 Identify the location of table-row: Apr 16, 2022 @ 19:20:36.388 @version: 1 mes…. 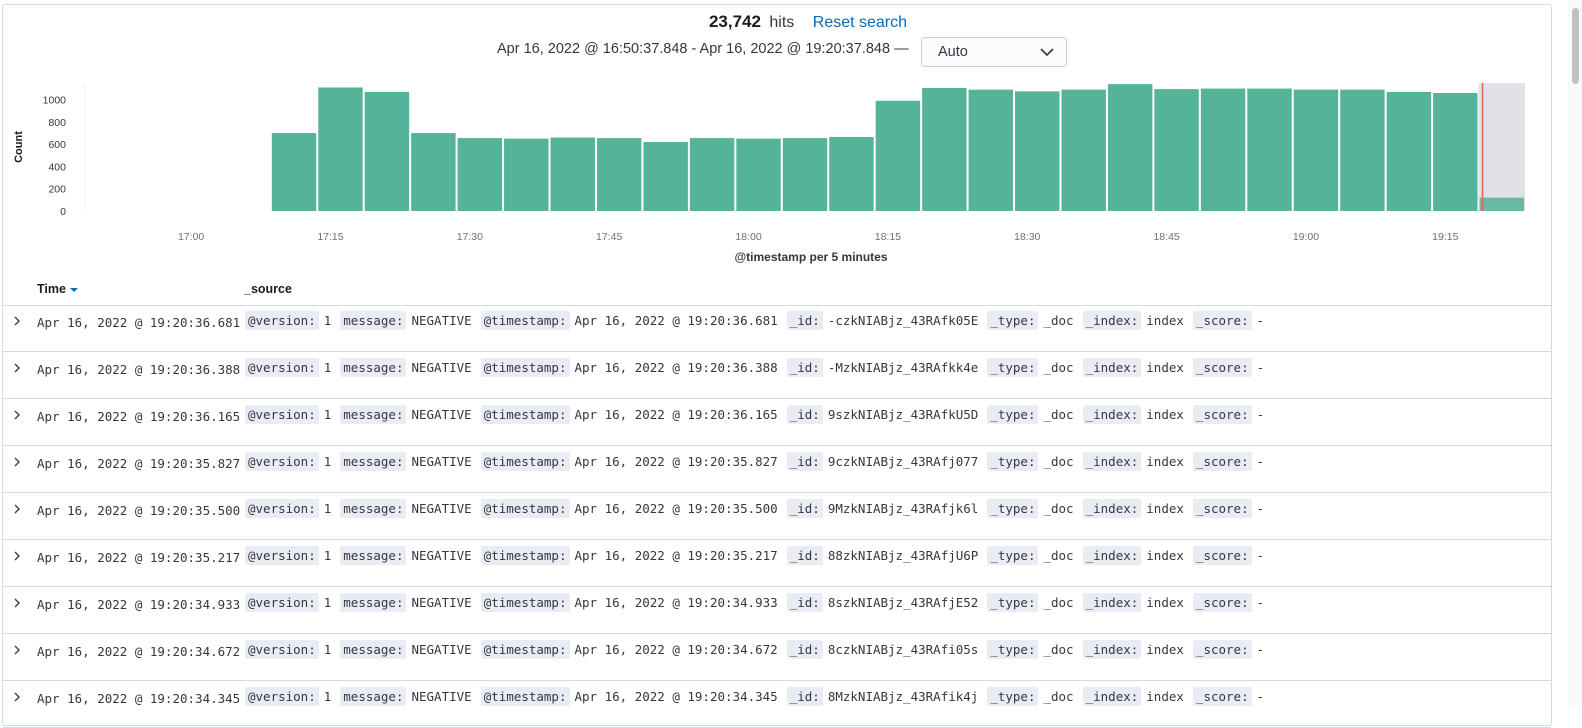
(777, 375).